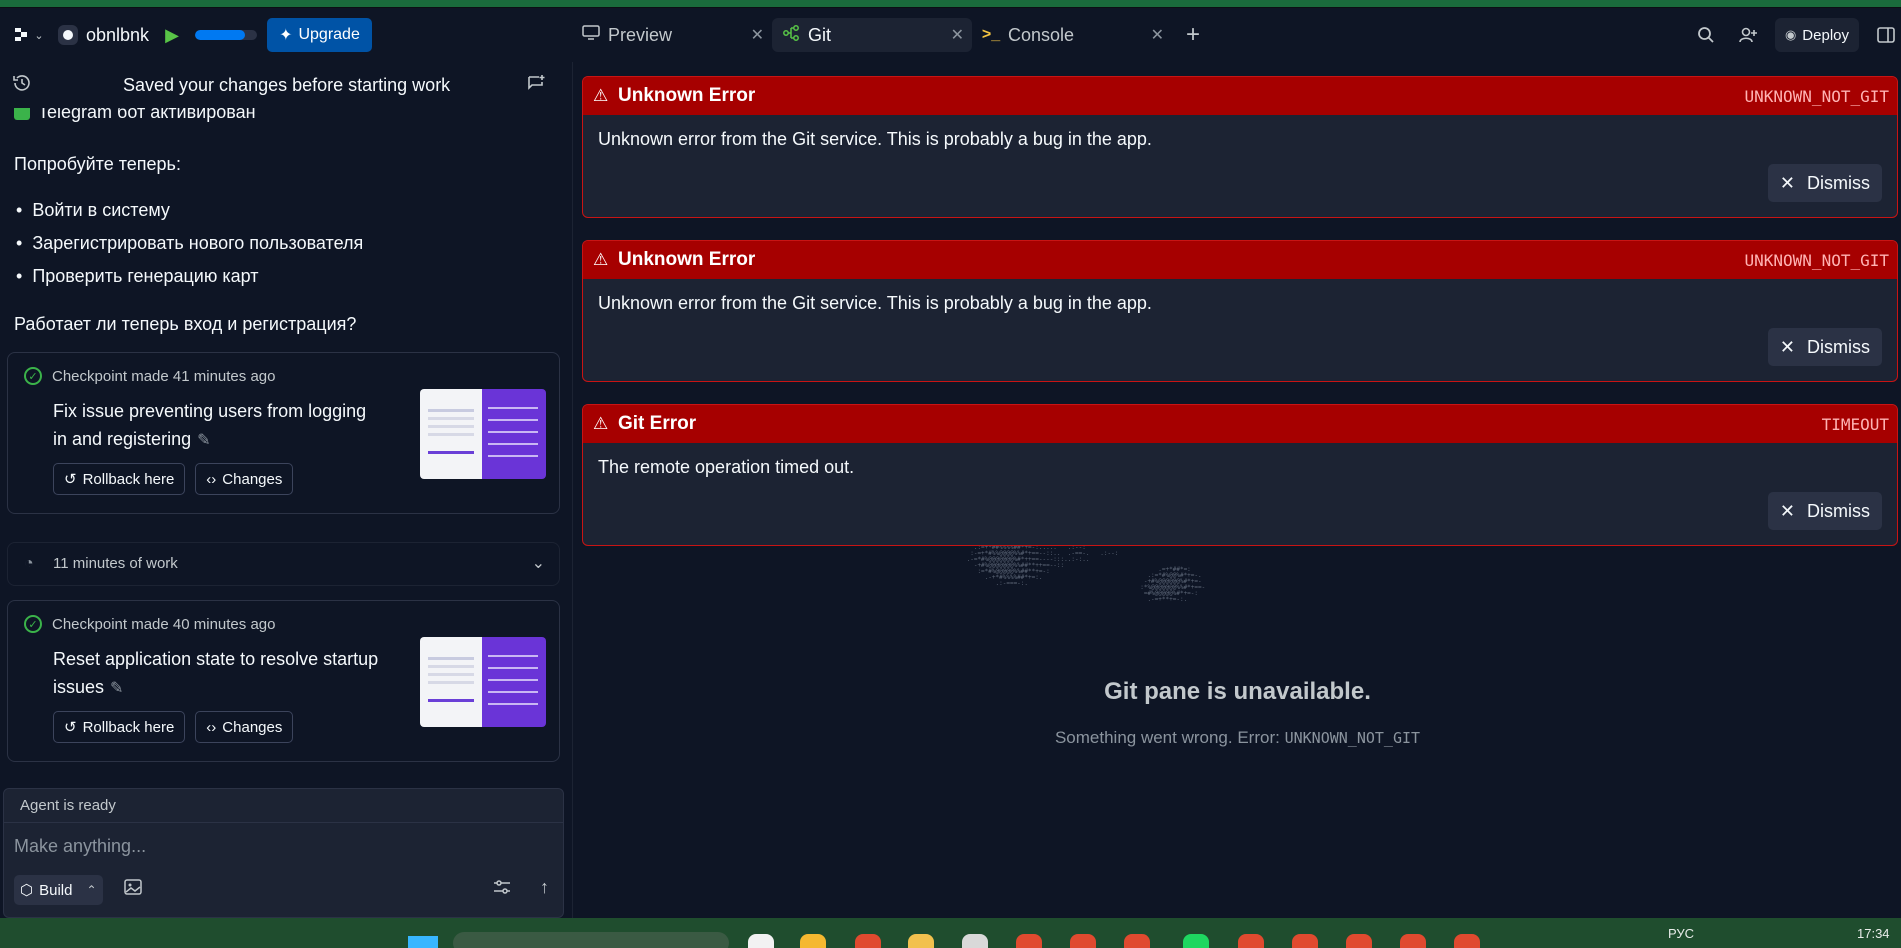 The height and width of the screenshot is (948, 1901). I want to click on history-icon: ↺, so click(70, 479).